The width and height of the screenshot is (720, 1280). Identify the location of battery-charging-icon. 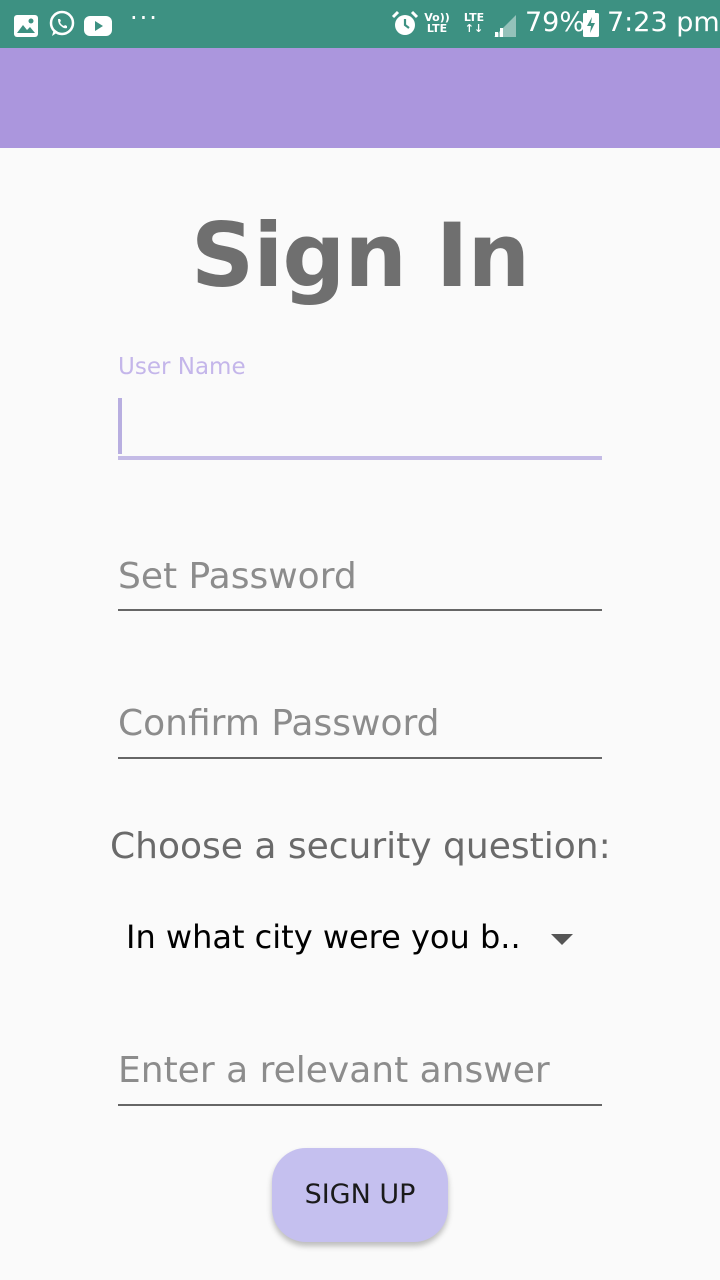
(591, 23).